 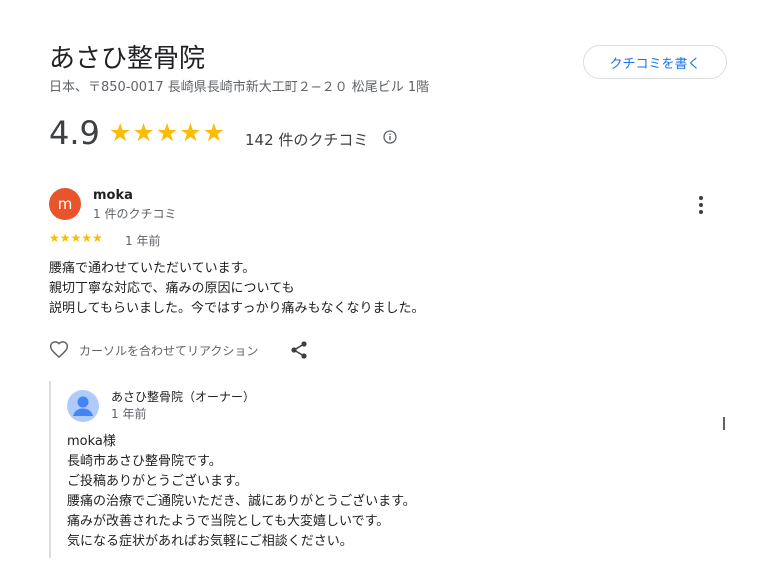 What do you see at coordinates (65, 204) in the screenshot?
I see `reviewer-avatar: m` at bounding box center [65, 204].